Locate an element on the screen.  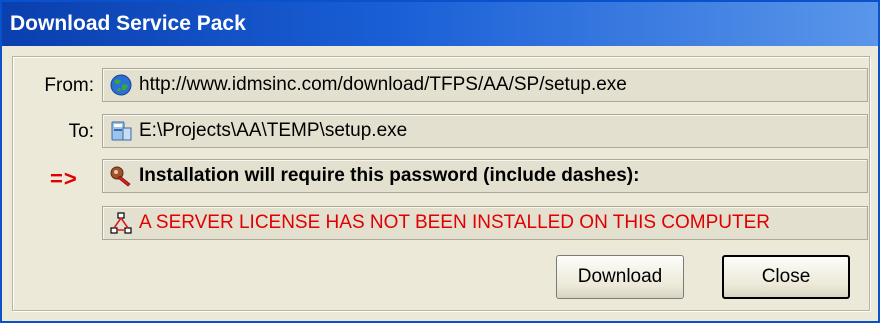
dialog-title: Download Service Pack is located at coordinates (440, 24).